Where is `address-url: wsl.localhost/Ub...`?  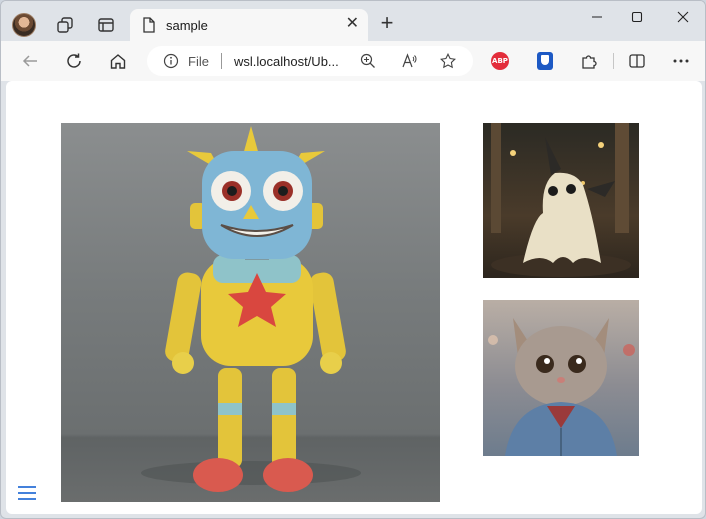 address-url: wsl.localhost/Ub... is located at coordinates (286, 61).